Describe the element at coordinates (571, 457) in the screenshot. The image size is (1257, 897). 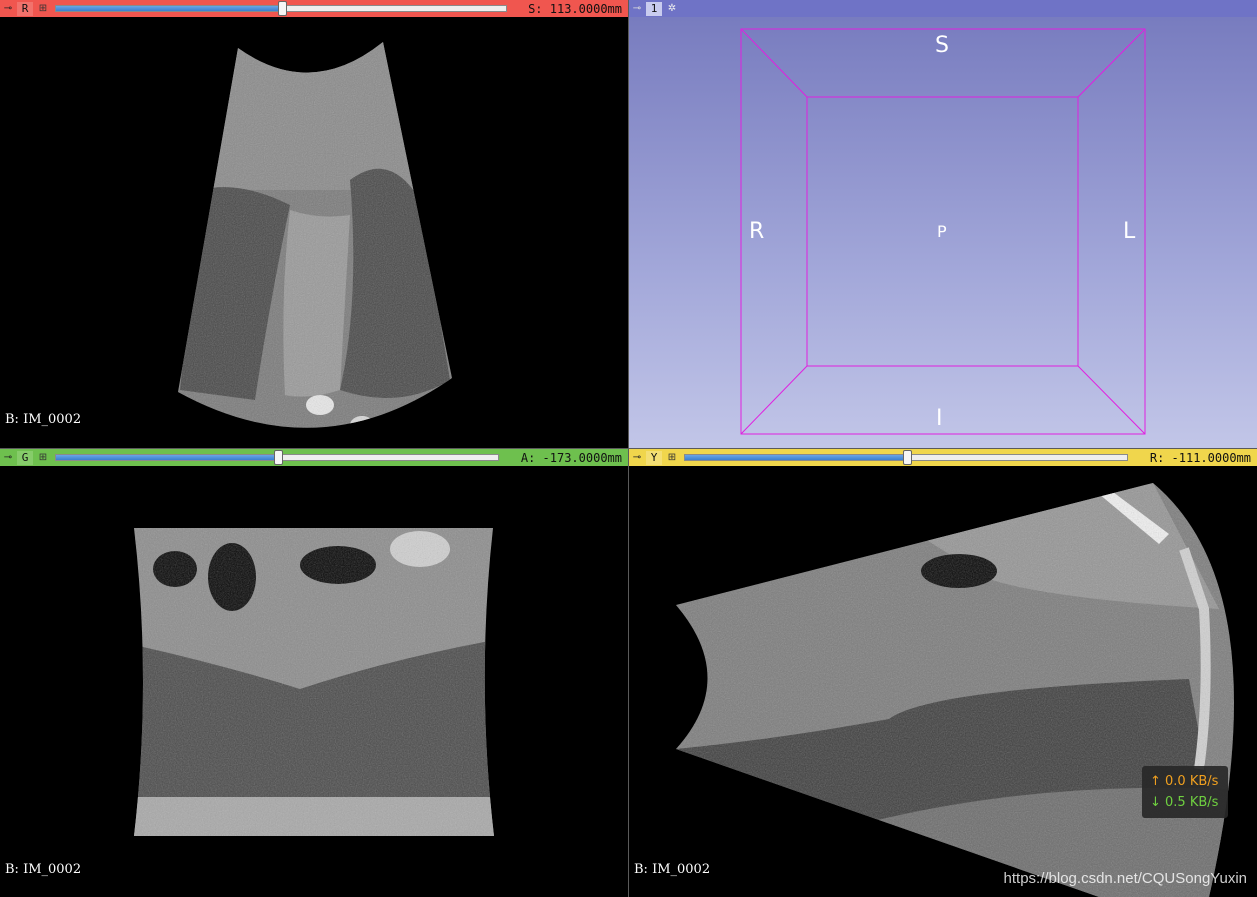
I see `slice-offset-value: A: -173.0000mm` at that location.